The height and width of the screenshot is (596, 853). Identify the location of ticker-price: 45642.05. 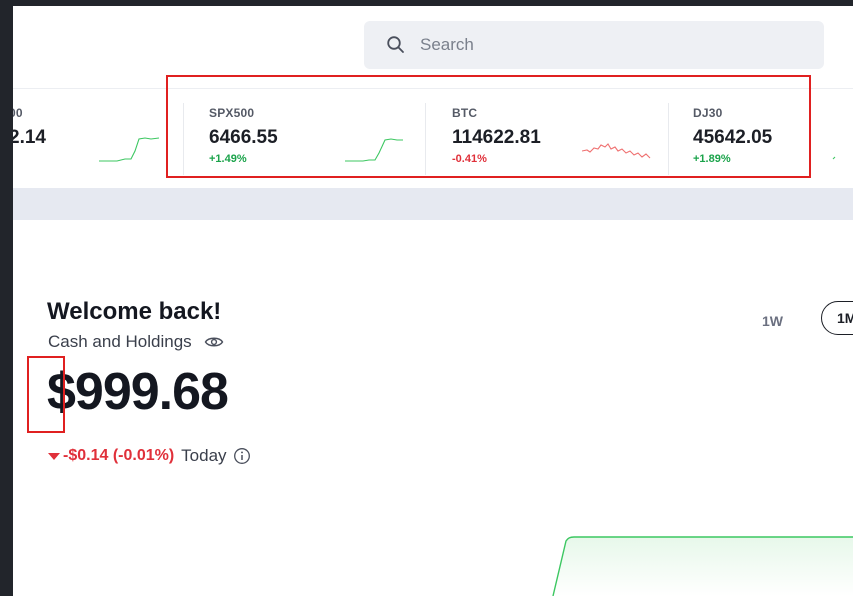
(733, 137).